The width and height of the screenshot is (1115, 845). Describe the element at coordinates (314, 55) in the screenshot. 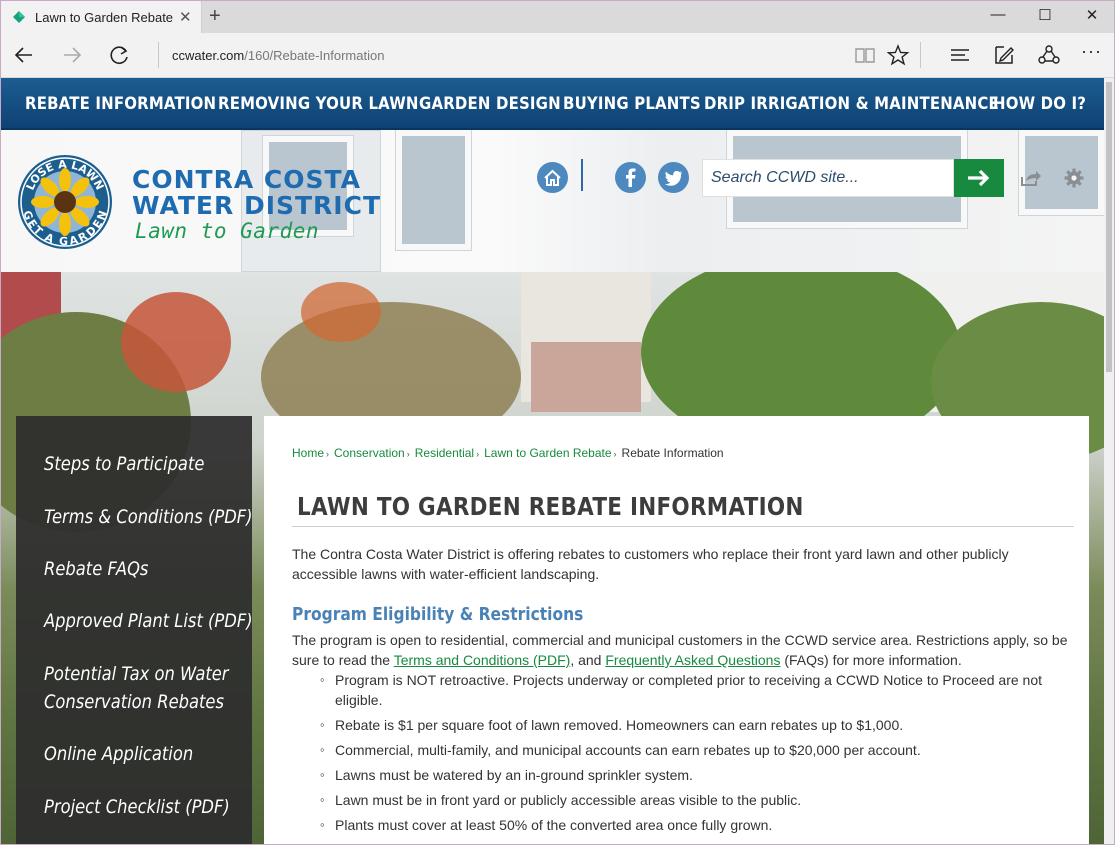

I see `url-path: /160/Rebate-Information` at that location.